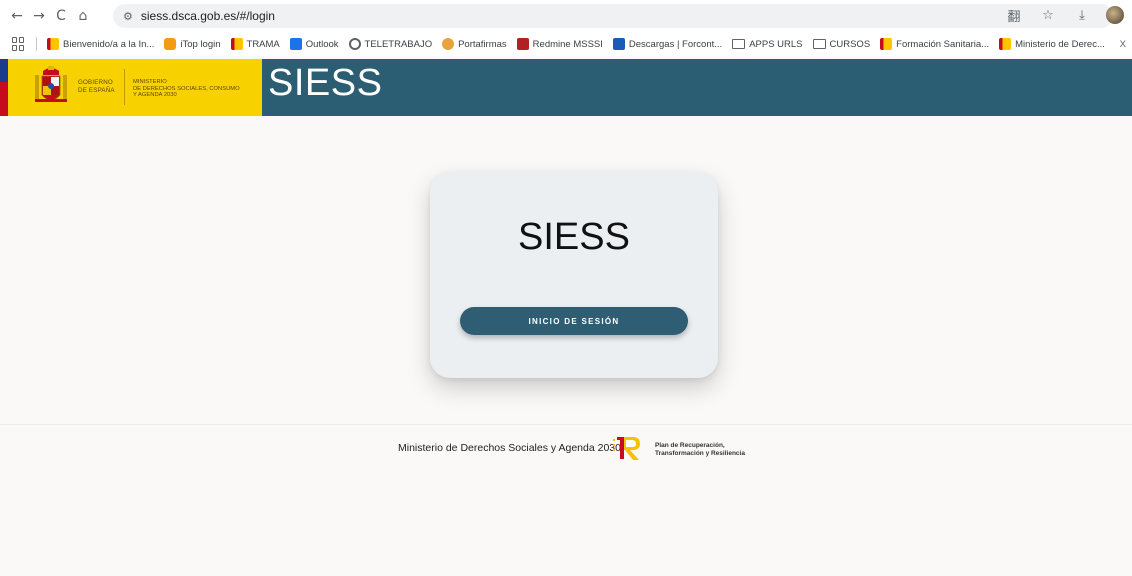 The image size is (1132, 576). I want to click on bookmarks-overflow-close: X, so click(1123, 44).